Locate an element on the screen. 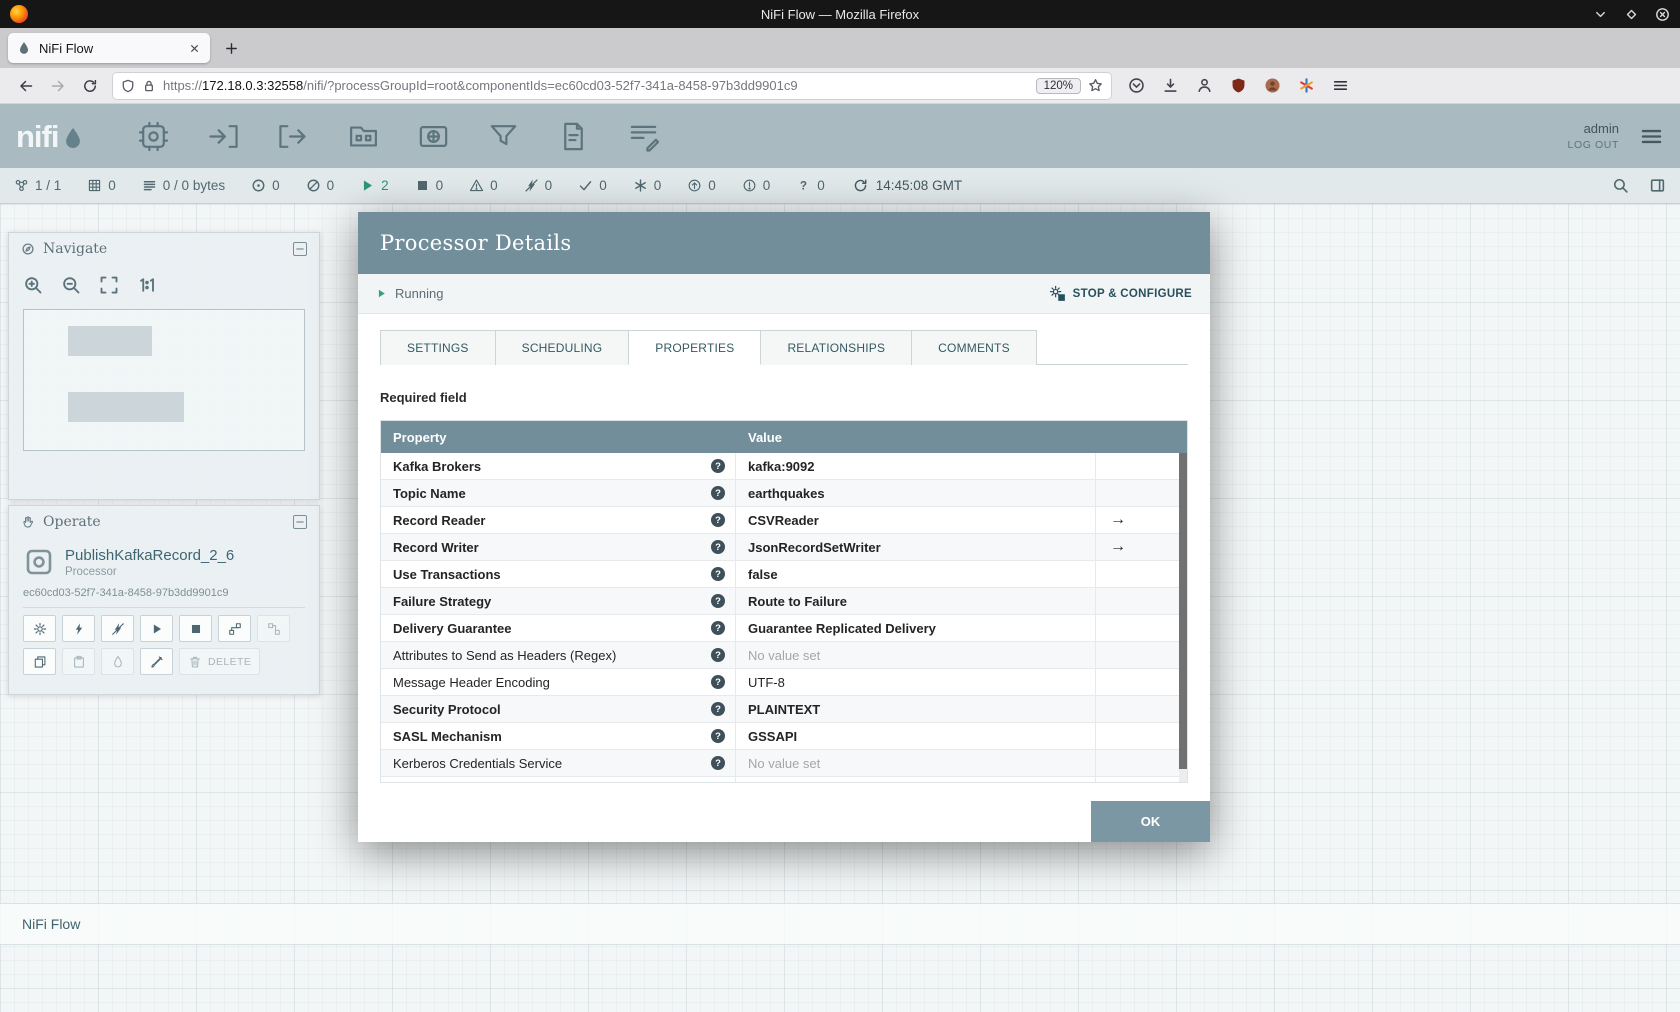 The height and width of the screenshot is (1012, 1680). property-value: UTF-8 is located at coordinates (916, 682).